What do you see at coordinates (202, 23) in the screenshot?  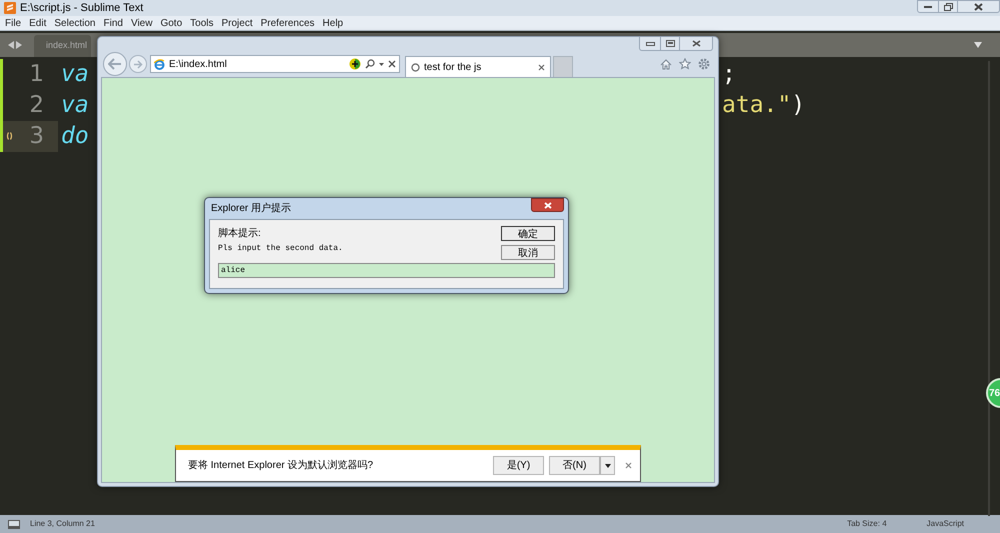 I see `menu-item: Tools` at bounding box center [202, 23].